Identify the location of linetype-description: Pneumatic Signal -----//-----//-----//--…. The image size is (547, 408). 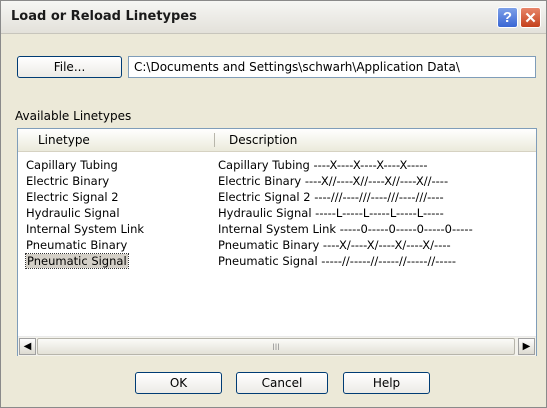
(337, 261).